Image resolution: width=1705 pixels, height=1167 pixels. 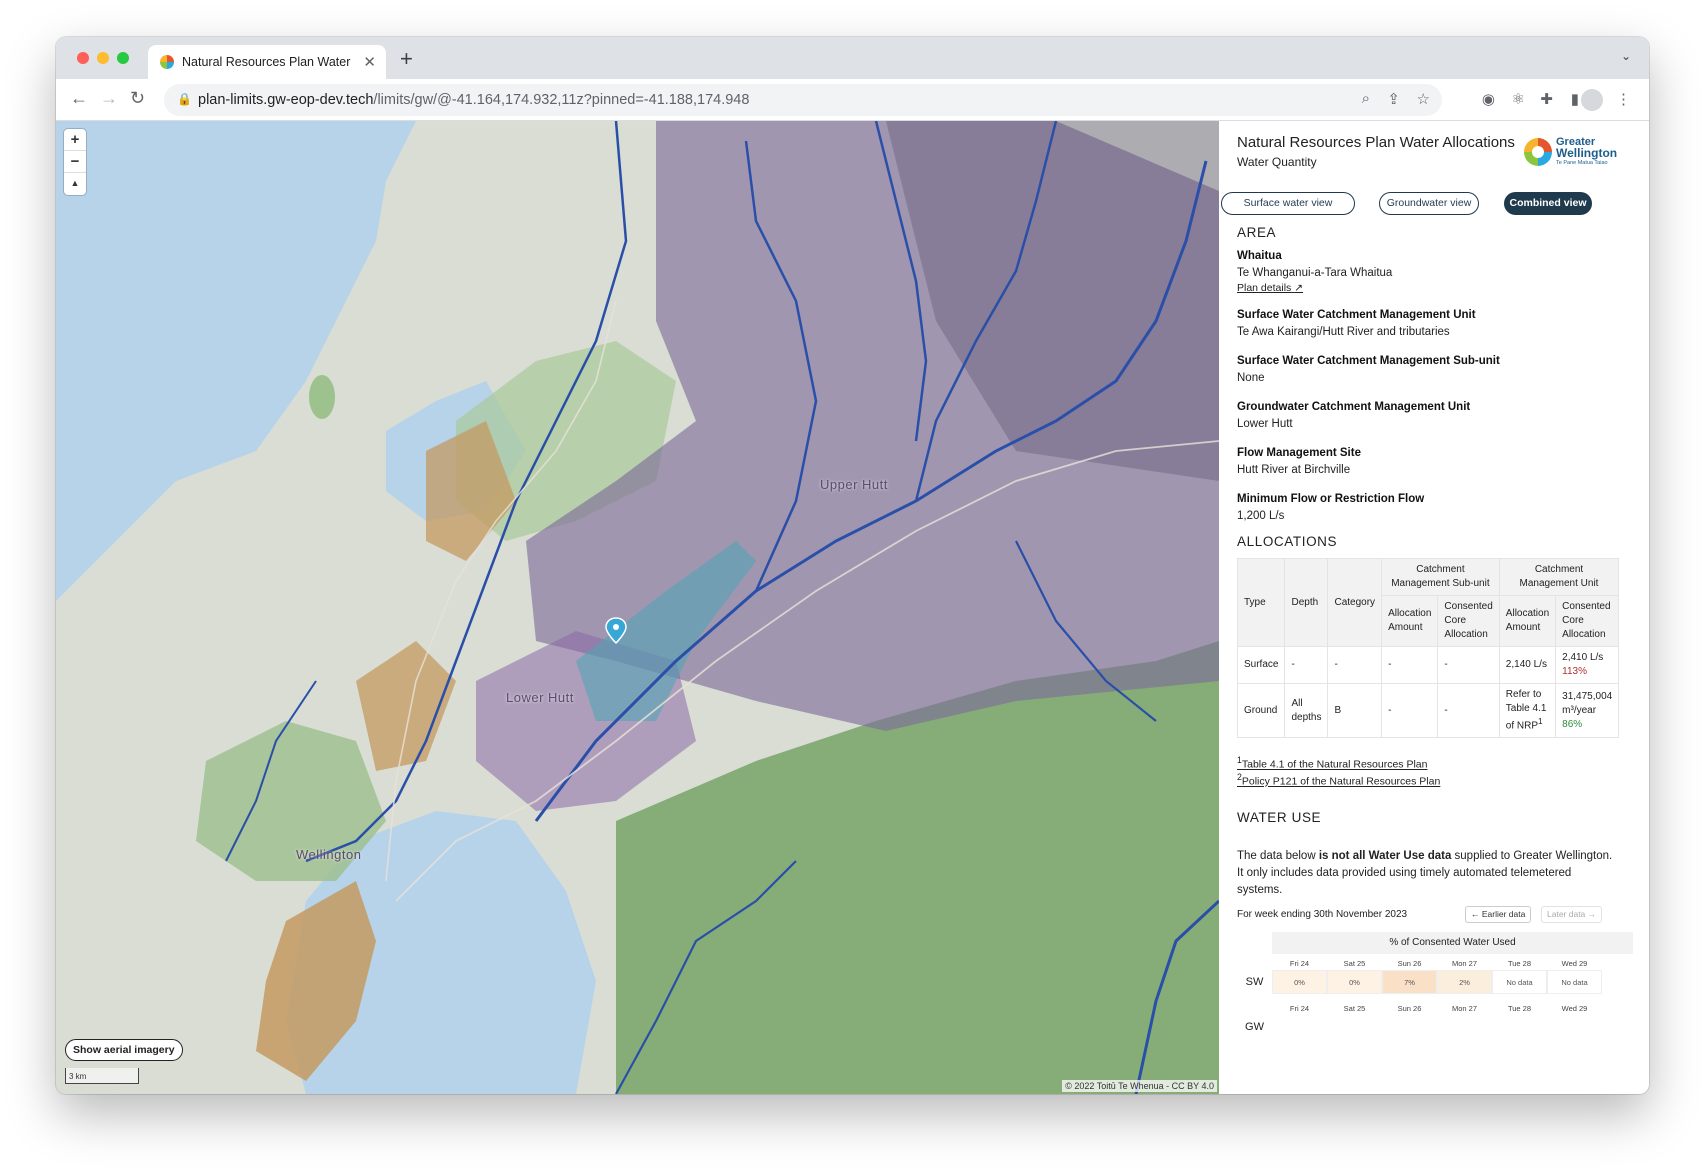 What do you see at coordinates (1464, 963) in the screenshot?
I see `sw-day: Mon 27` at bounding box center [1464, 963].